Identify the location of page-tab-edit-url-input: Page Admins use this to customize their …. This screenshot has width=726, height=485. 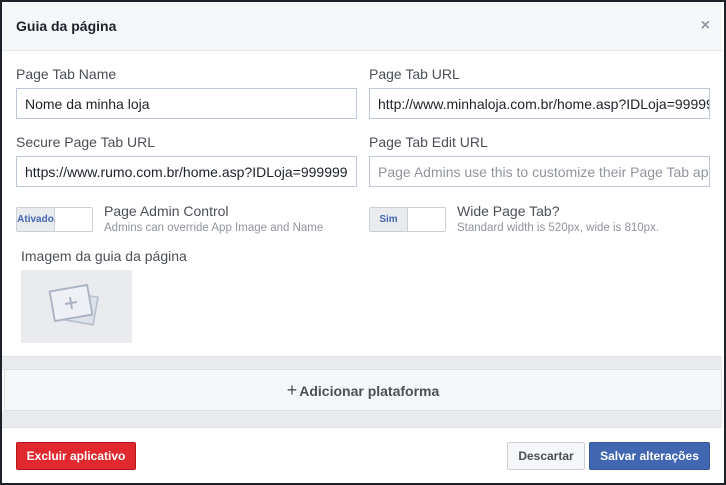
(539, 171).